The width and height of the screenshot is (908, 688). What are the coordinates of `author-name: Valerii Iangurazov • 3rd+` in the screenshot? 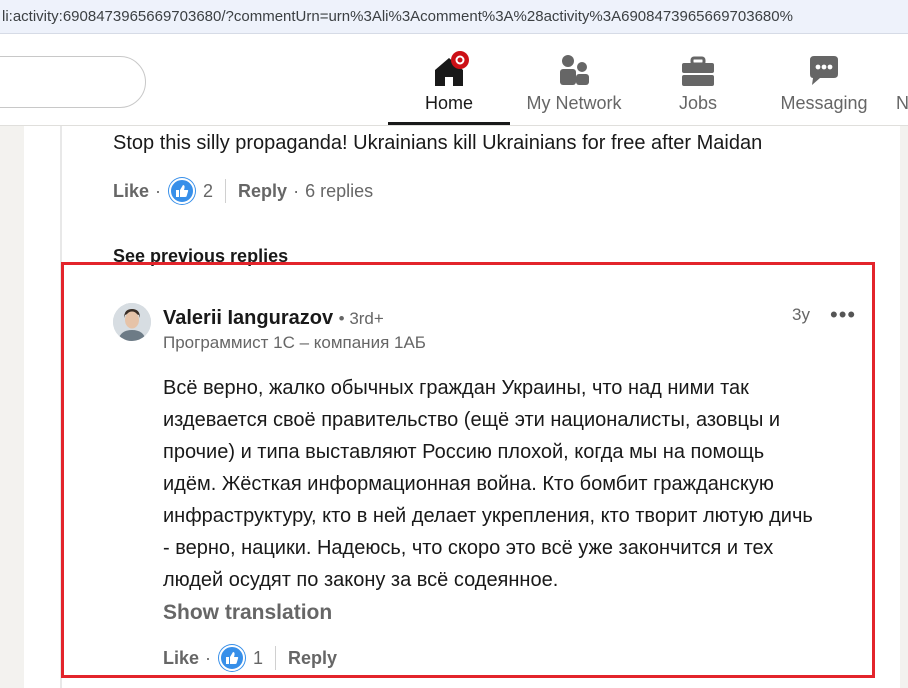 It's located at (273, 318).